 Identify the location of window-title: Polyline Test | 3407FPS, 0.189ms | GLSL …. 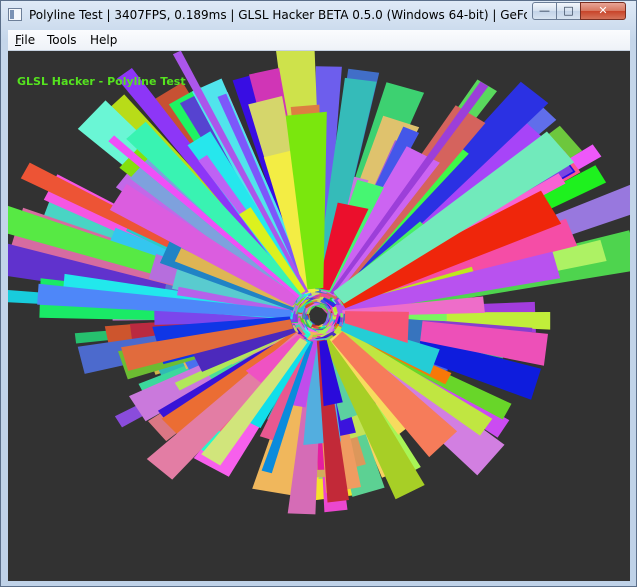
(278, 15).